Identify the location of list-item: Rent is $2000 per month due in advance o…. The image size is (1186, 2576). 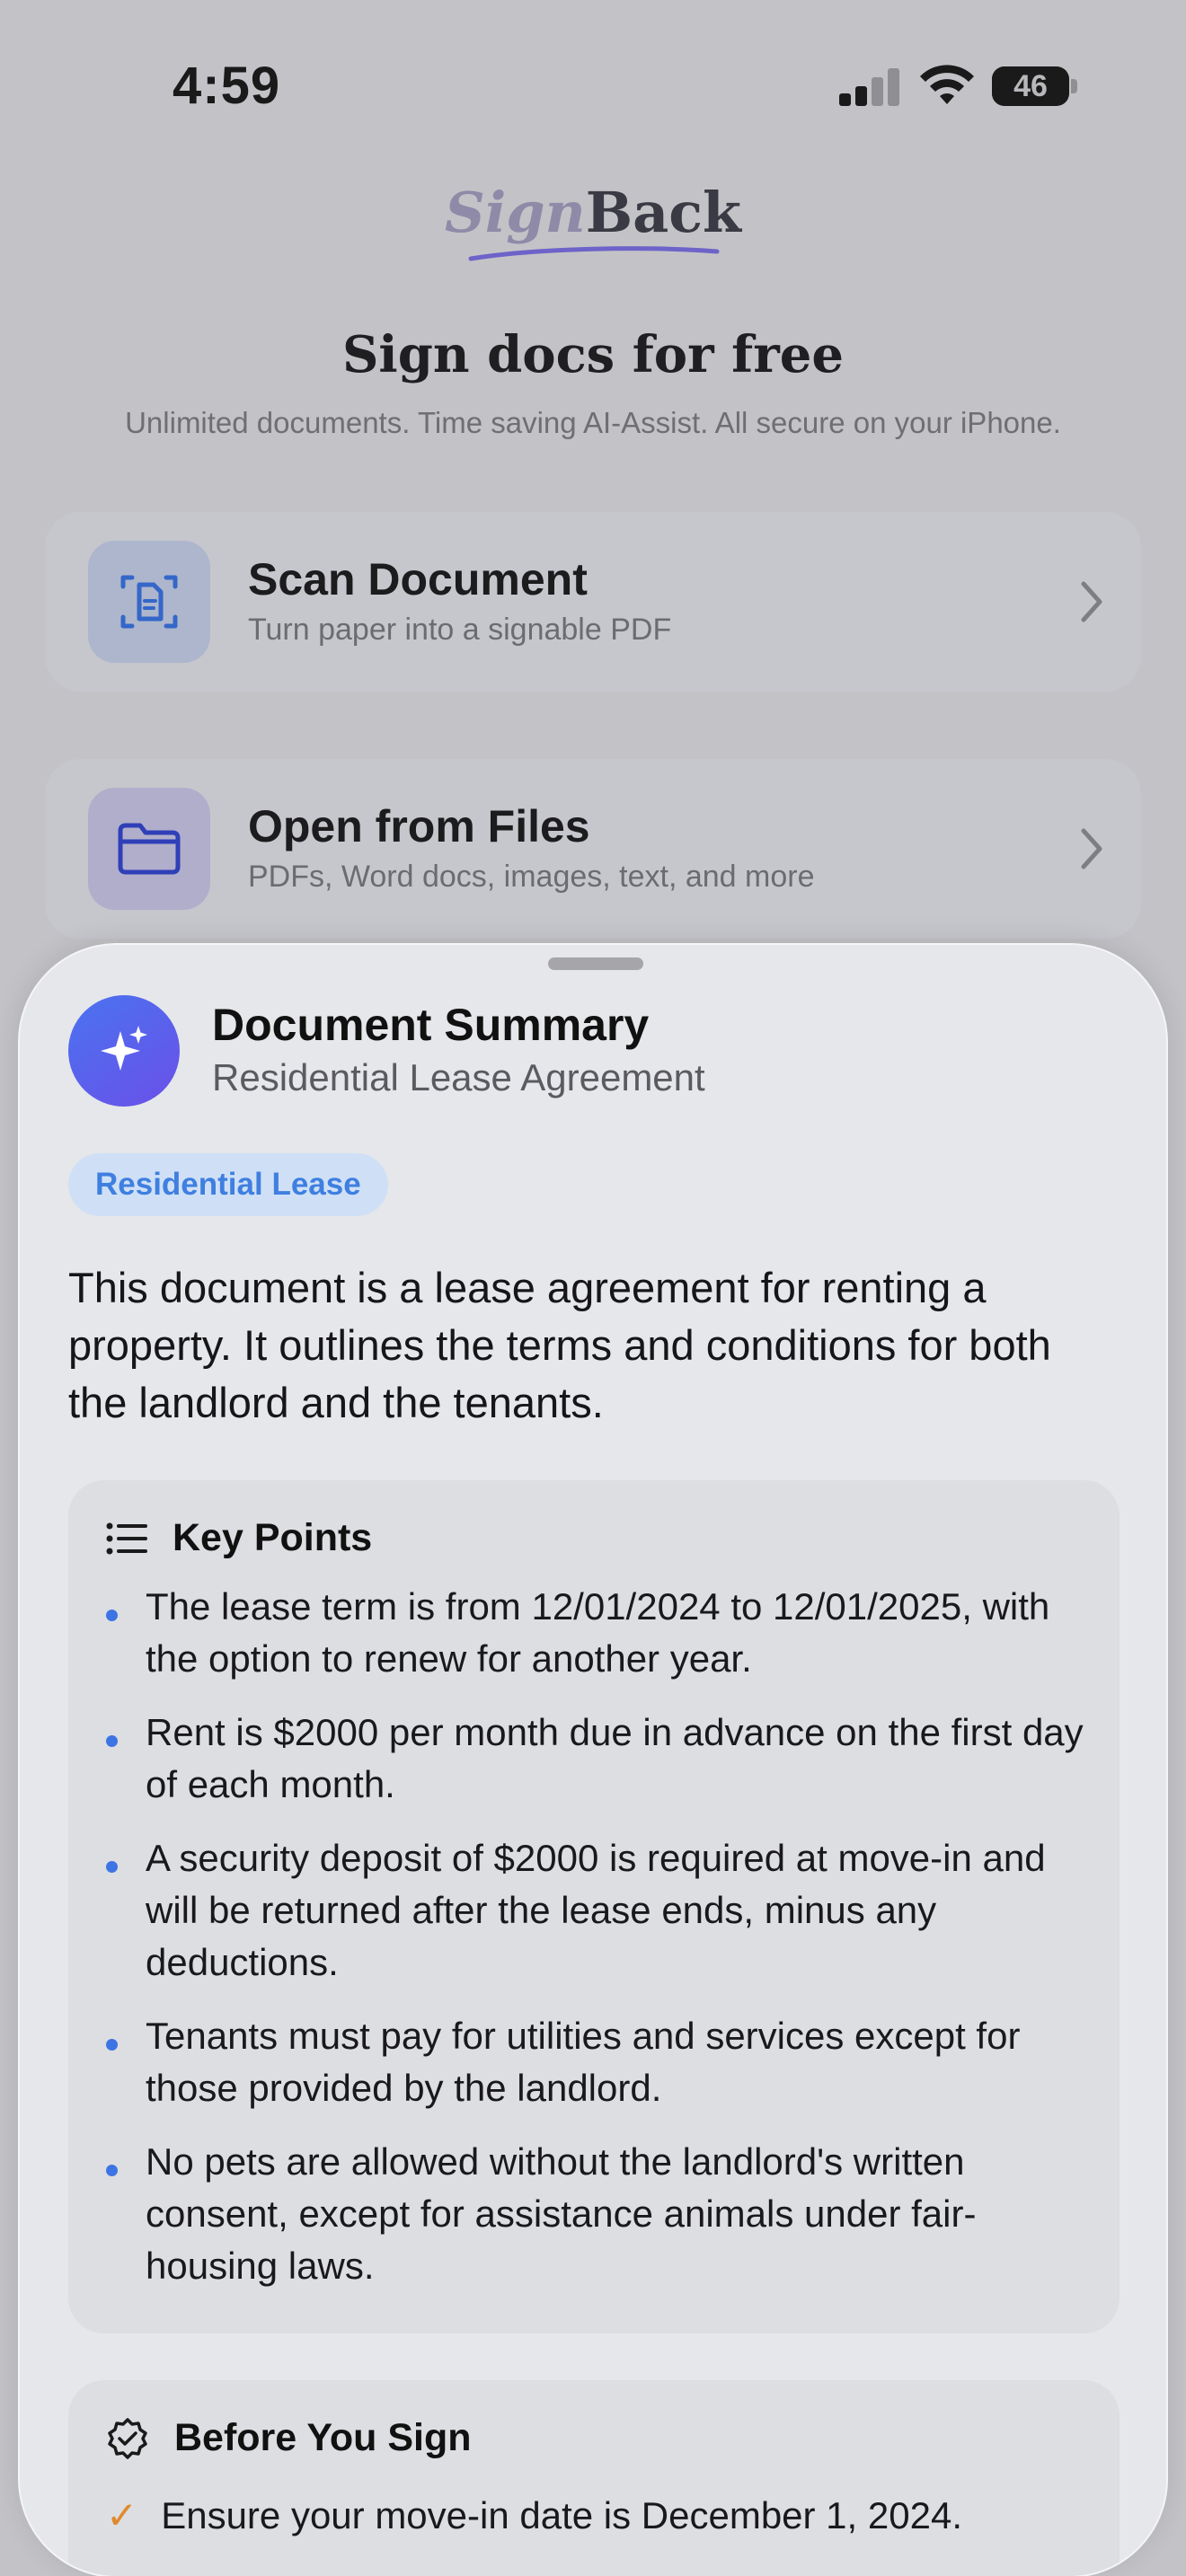
(600, 1759).